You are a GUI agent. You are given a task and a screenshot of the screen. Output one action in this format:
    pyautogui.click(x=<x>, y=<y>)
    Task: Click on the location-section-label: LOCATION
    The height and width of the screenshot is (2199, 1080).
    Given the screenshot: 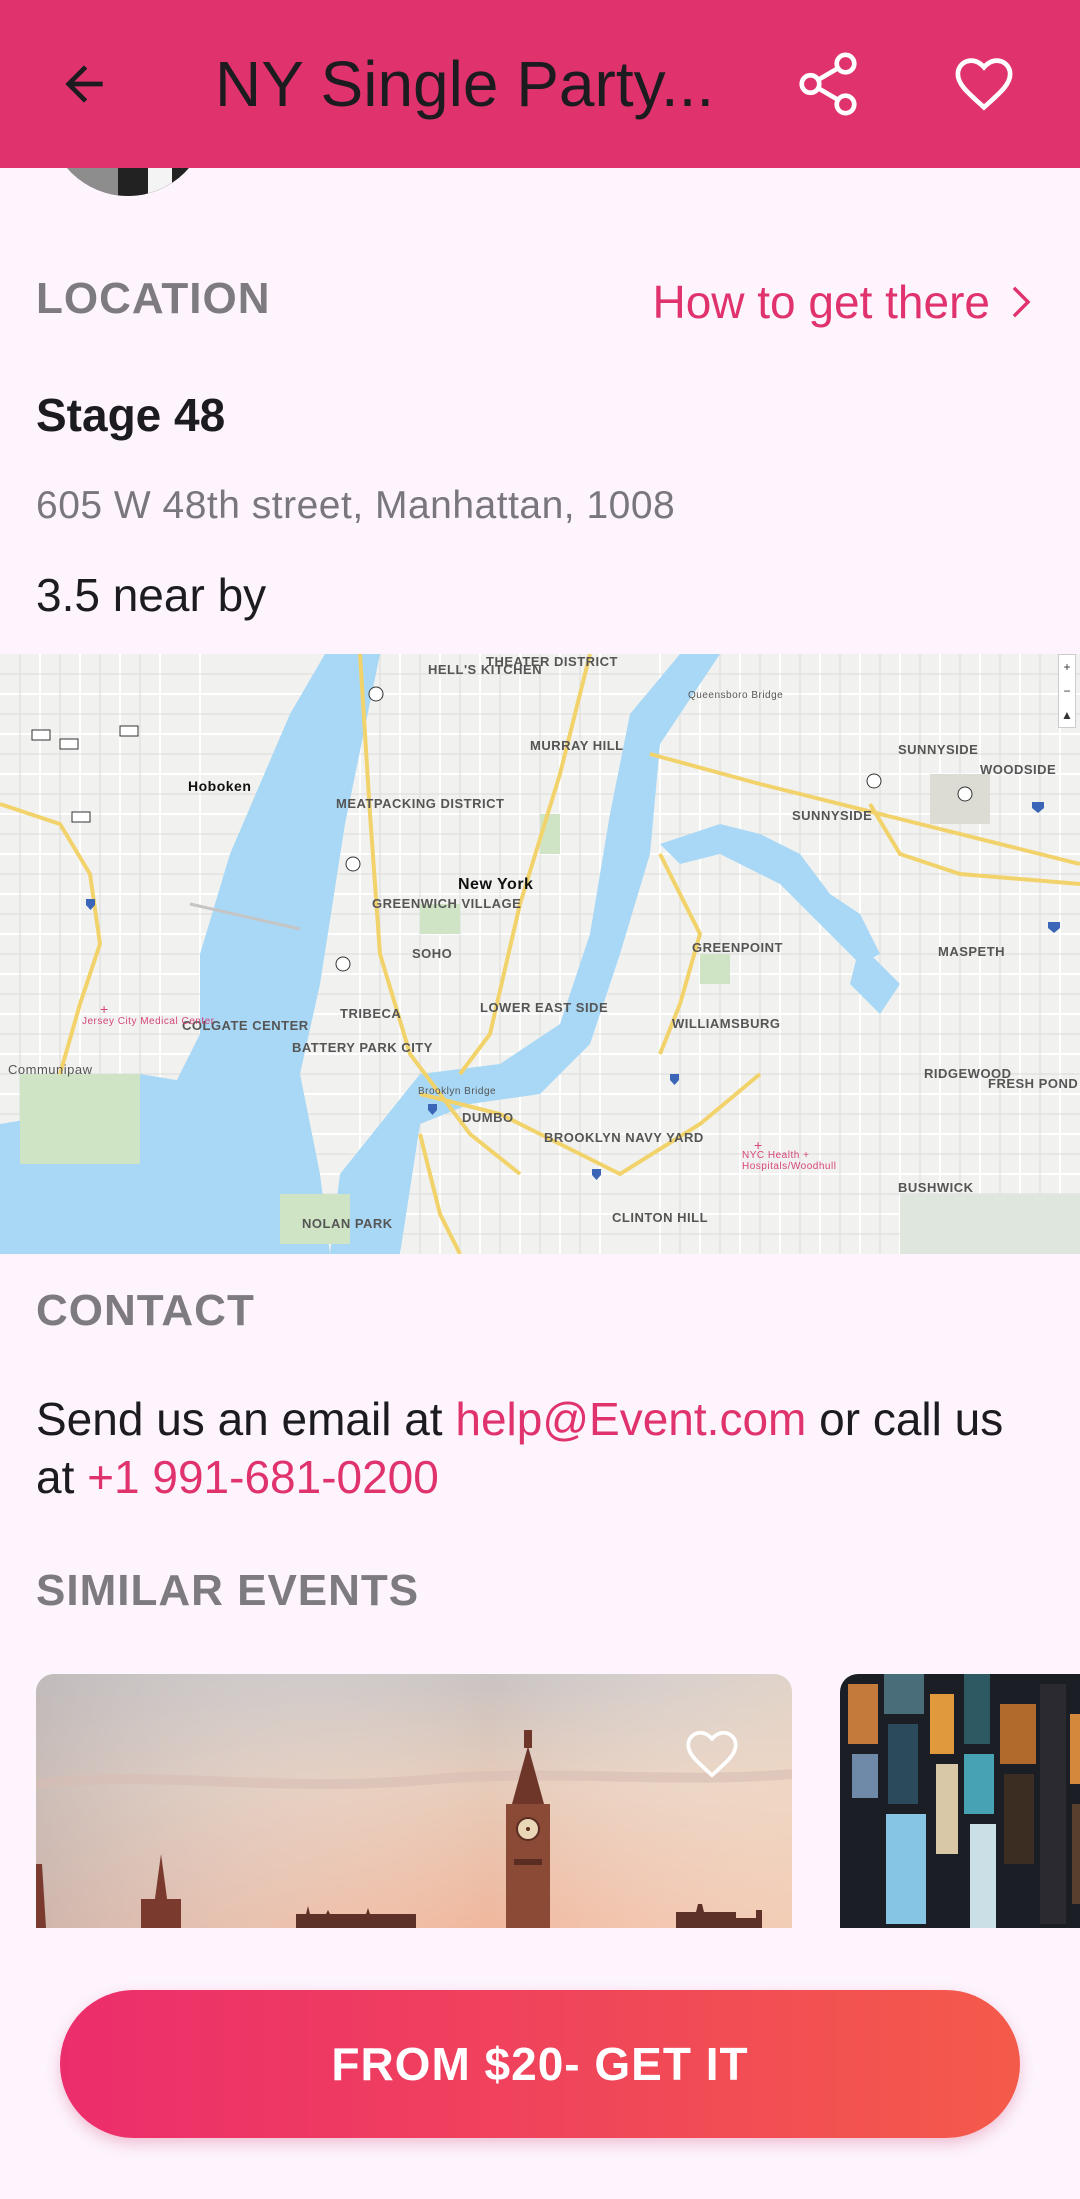 What is the action you would take?
    pyautogui.click(x=153, y=298)
    